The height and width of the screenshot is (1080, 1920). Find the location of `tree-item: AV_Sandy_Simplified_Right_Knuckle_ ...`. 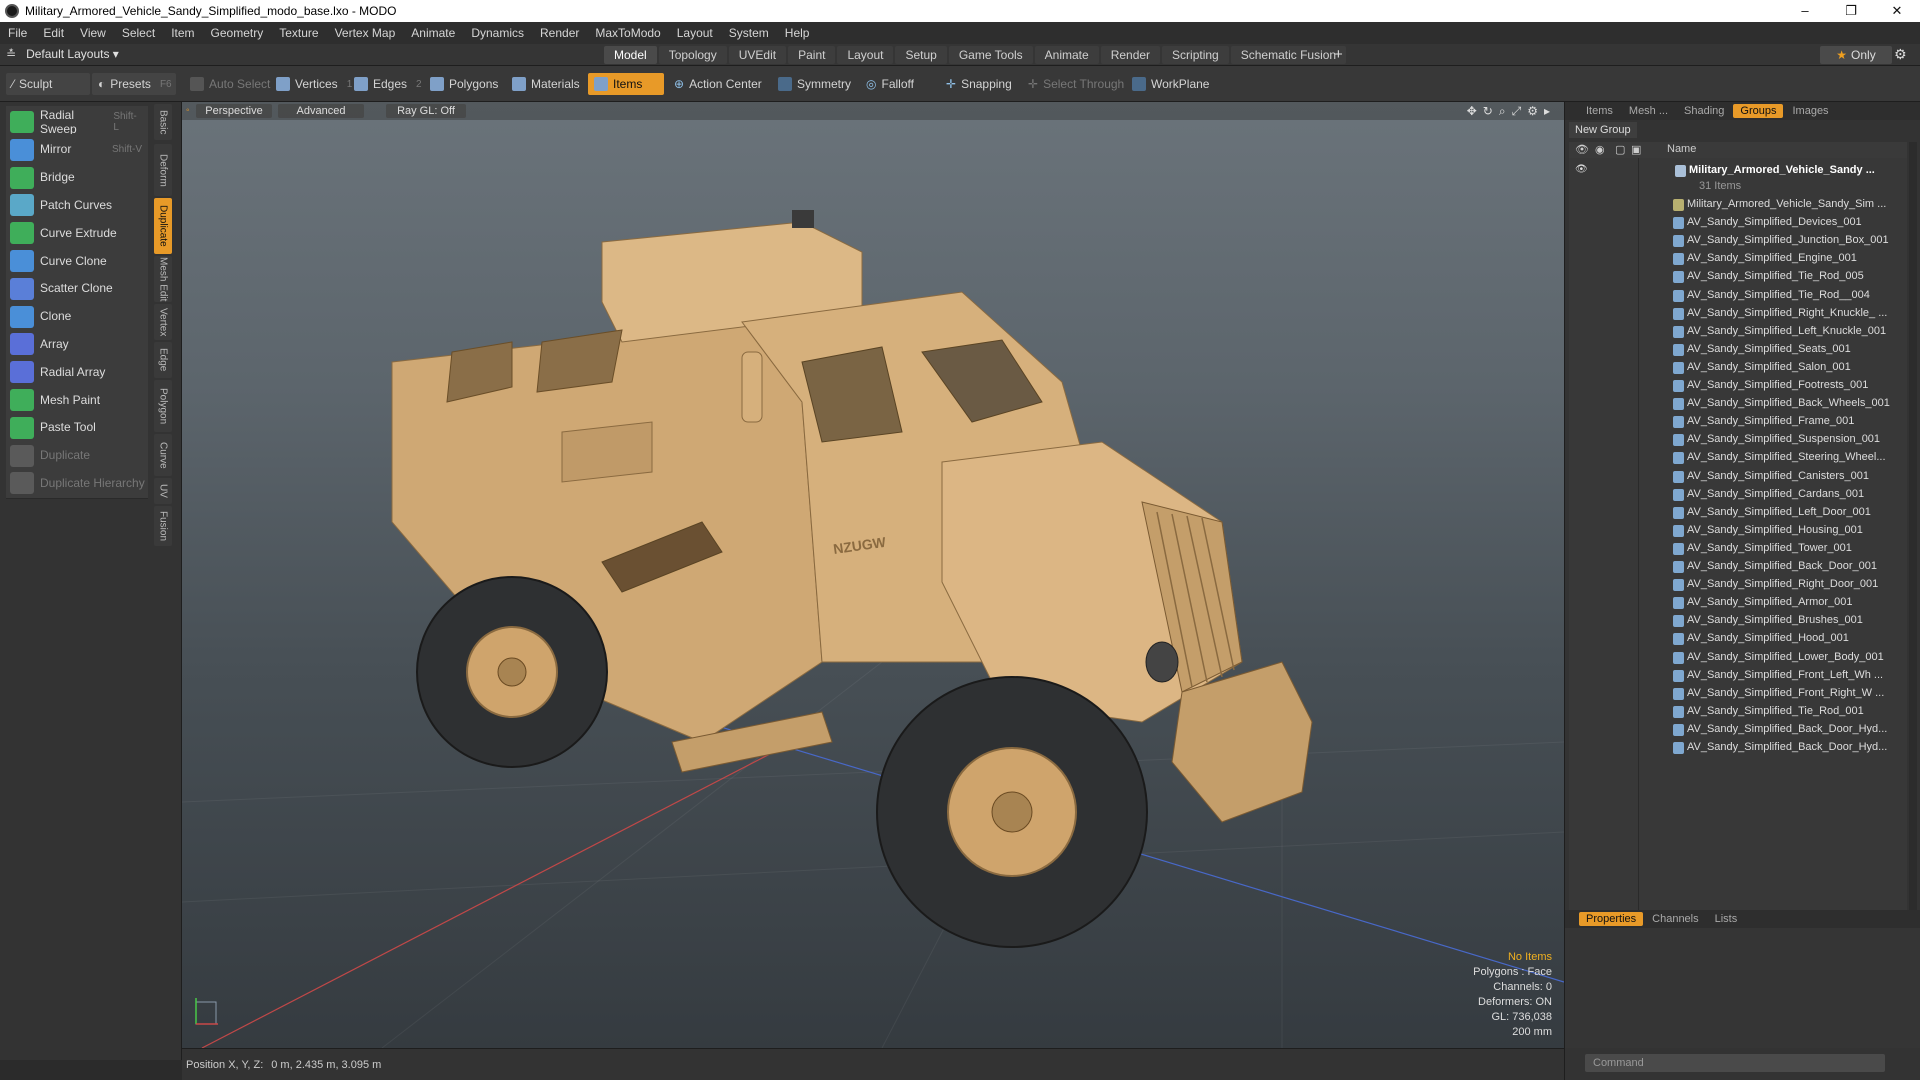

tree-item: AV_Sandy_Simplified_Right_Knuckle_ ... is located at coordinates (1738, 314).